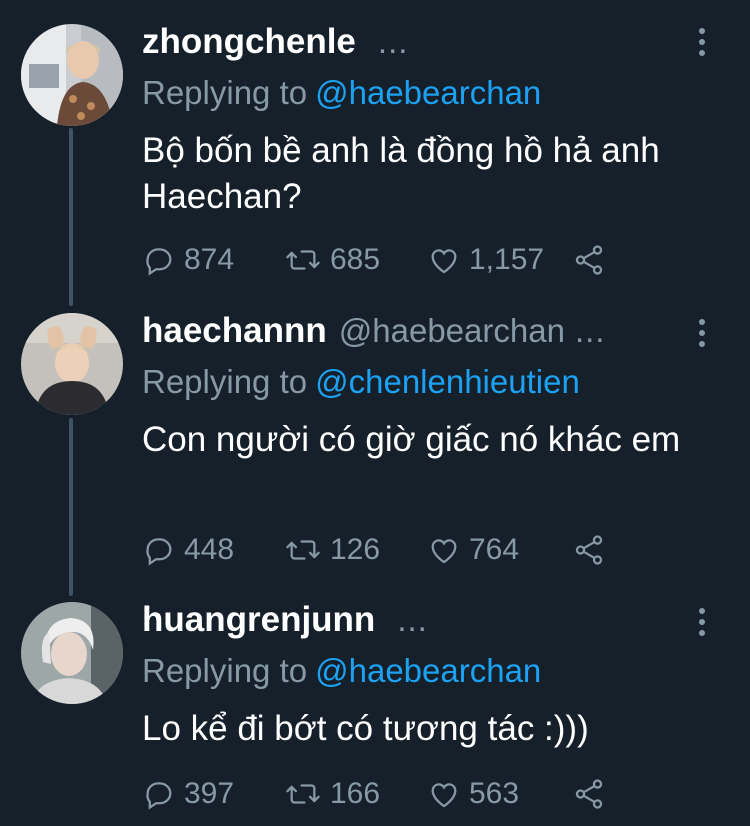  Describe the element at coordinates (258, 620) in the screenshot. I see `display-name: huangrenjunn` at that location.